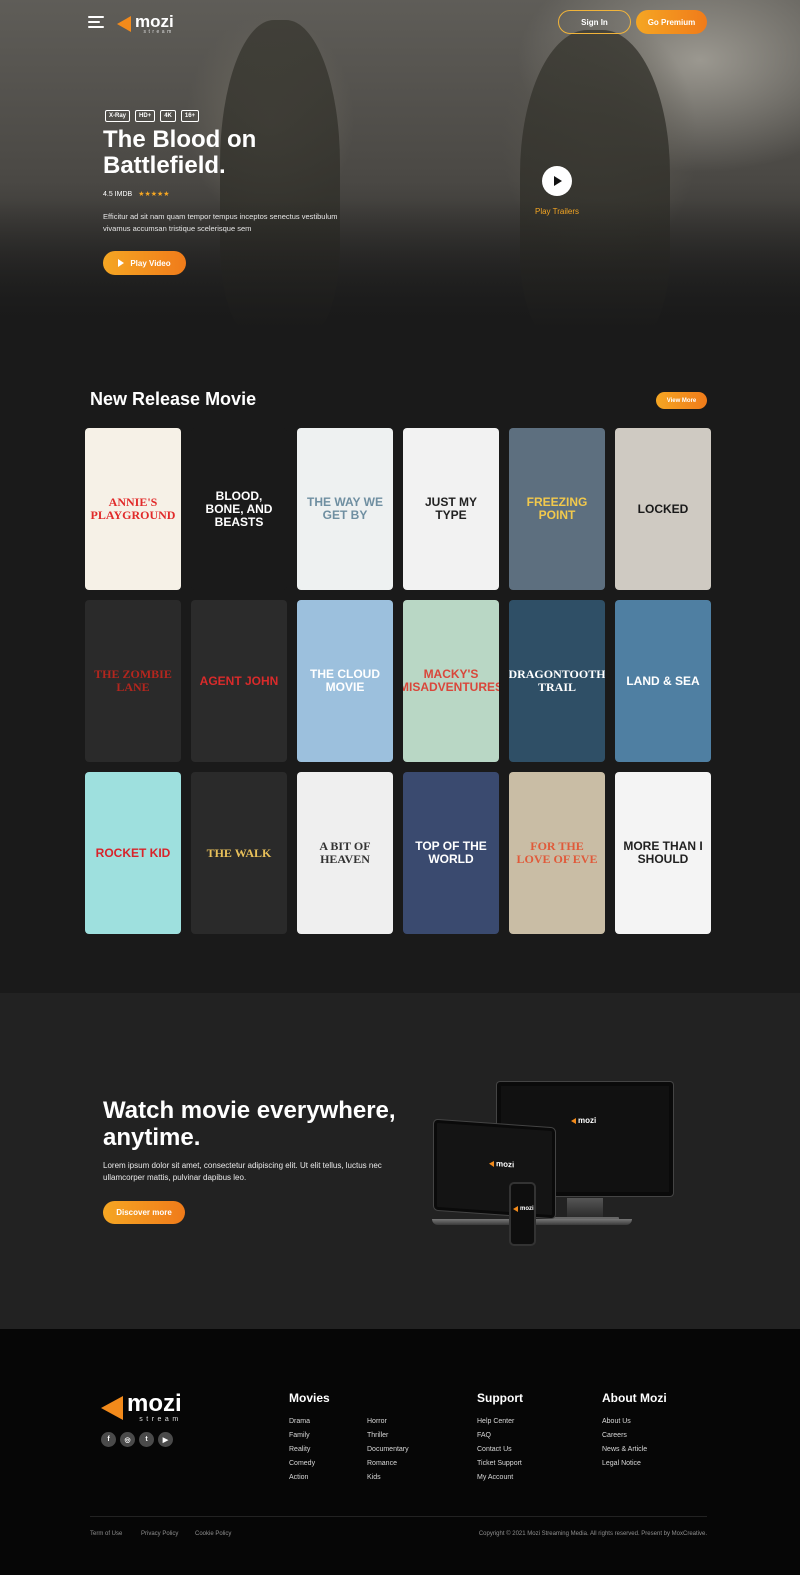 The height and width of the screenshot is (1575, 800). Describe the element at coordinates (213, 1534) in the screenshot. I see `cookie-link: Cookie Policy` at that location.